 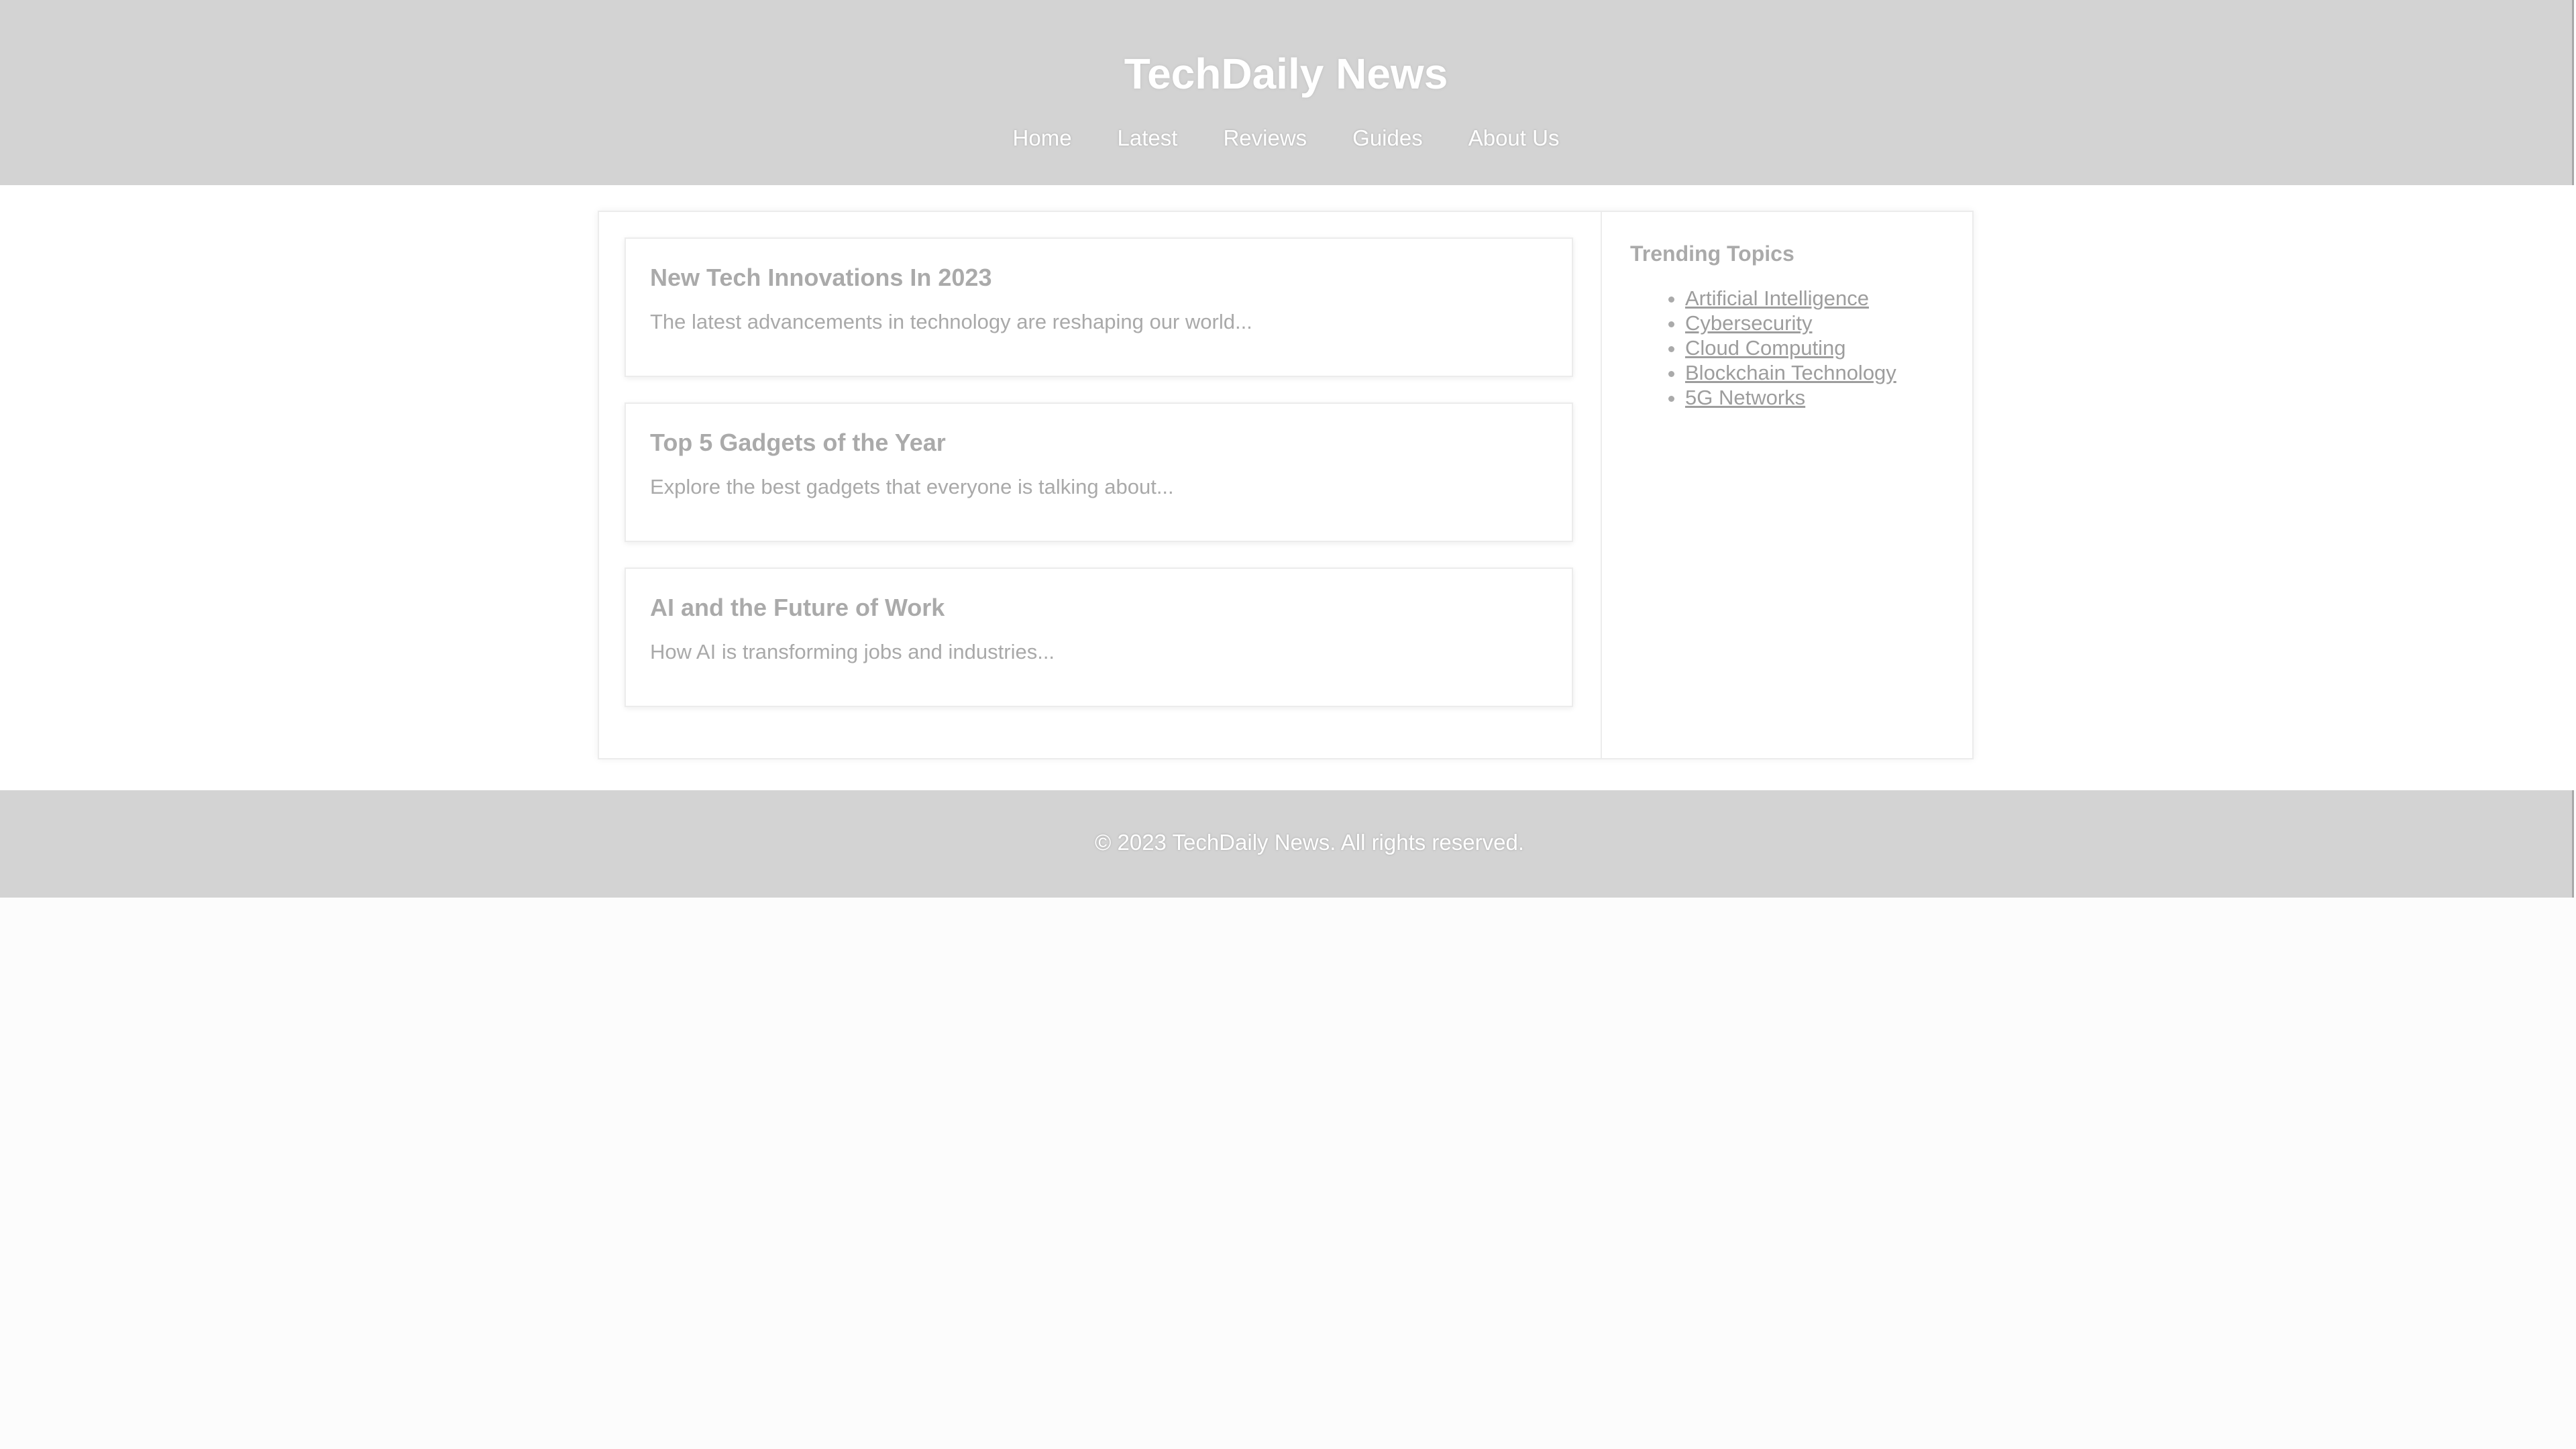 I want to click on nav-link-latest: Latest, so click(x=1148, y=138).